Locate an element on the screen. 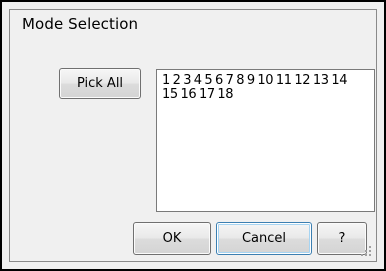 This screenshot has width=386, height=271. resize-grip-icon is located at coordinates (366, 251).